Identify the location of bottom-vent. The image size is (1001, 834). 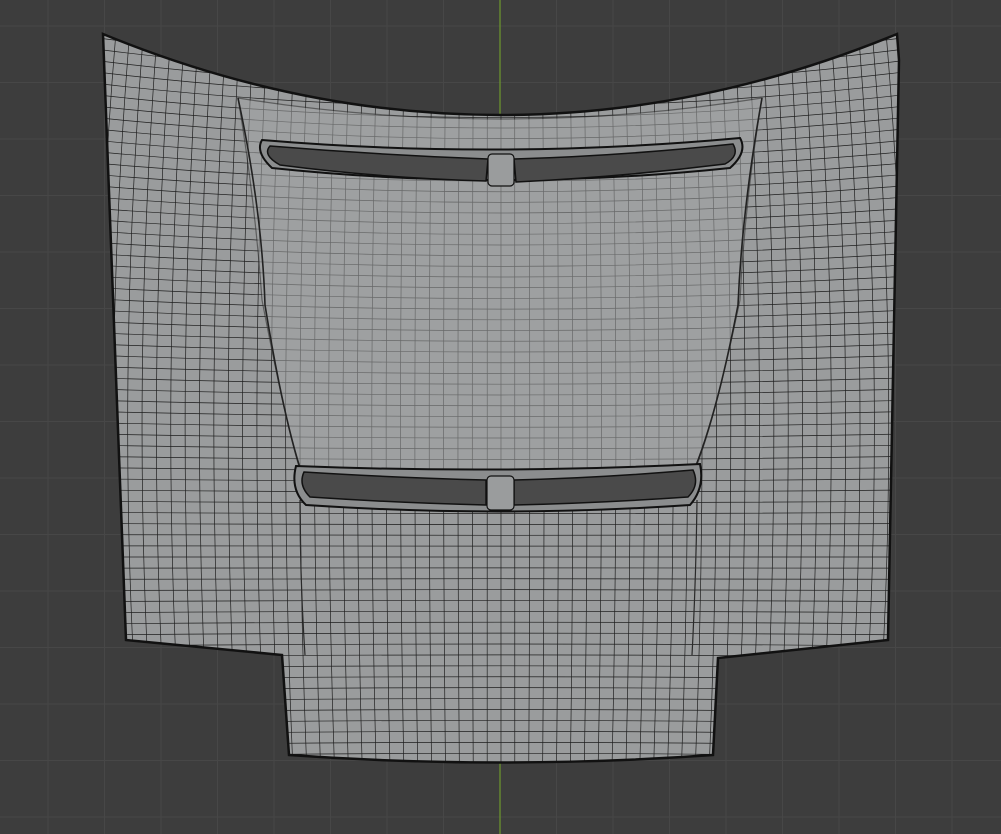
(498, 487).